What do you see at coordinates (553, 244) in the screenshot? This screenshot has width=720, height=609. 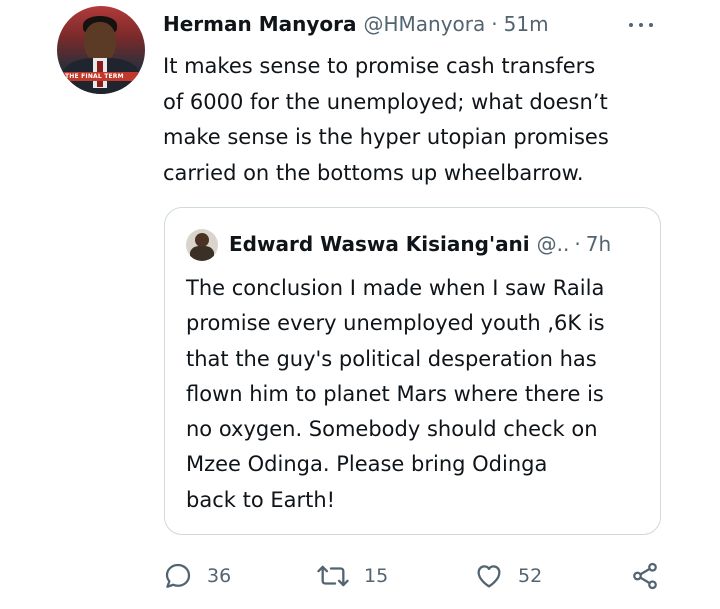 I see `quoted-author-handle: @..` at bounding box center [553, 244].